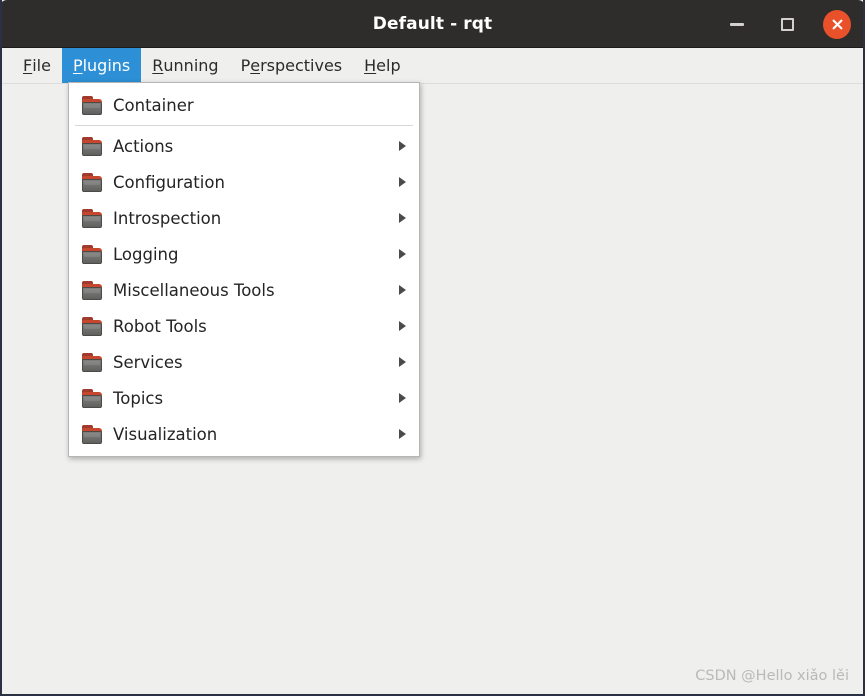  I want to click on menu-item-label: Visualization, so click(165, 434).